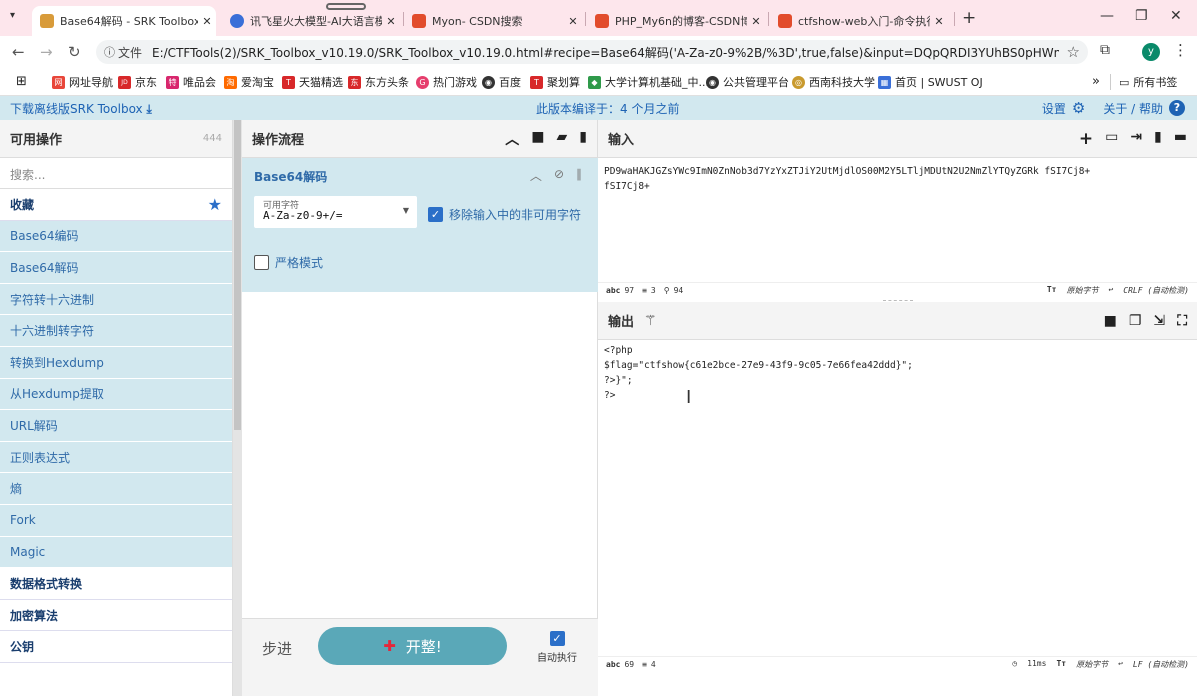  What do you see at coordinates (1096, 81) in the screenshot?
I see `more-bookmarks-icon: »` at bounding box center [1096, 81].